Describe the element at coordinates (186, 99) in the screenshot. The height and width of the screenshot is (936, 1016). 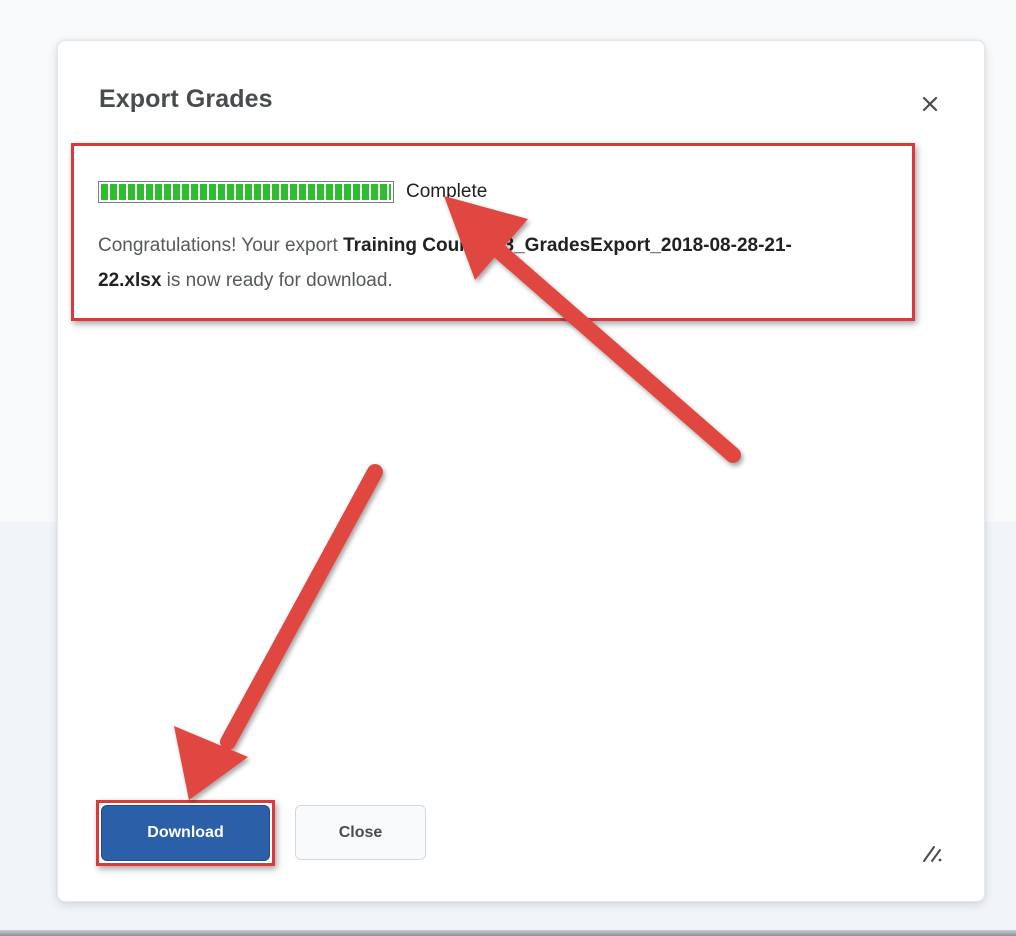
I see `dialog-title: Export Grades` at that location.